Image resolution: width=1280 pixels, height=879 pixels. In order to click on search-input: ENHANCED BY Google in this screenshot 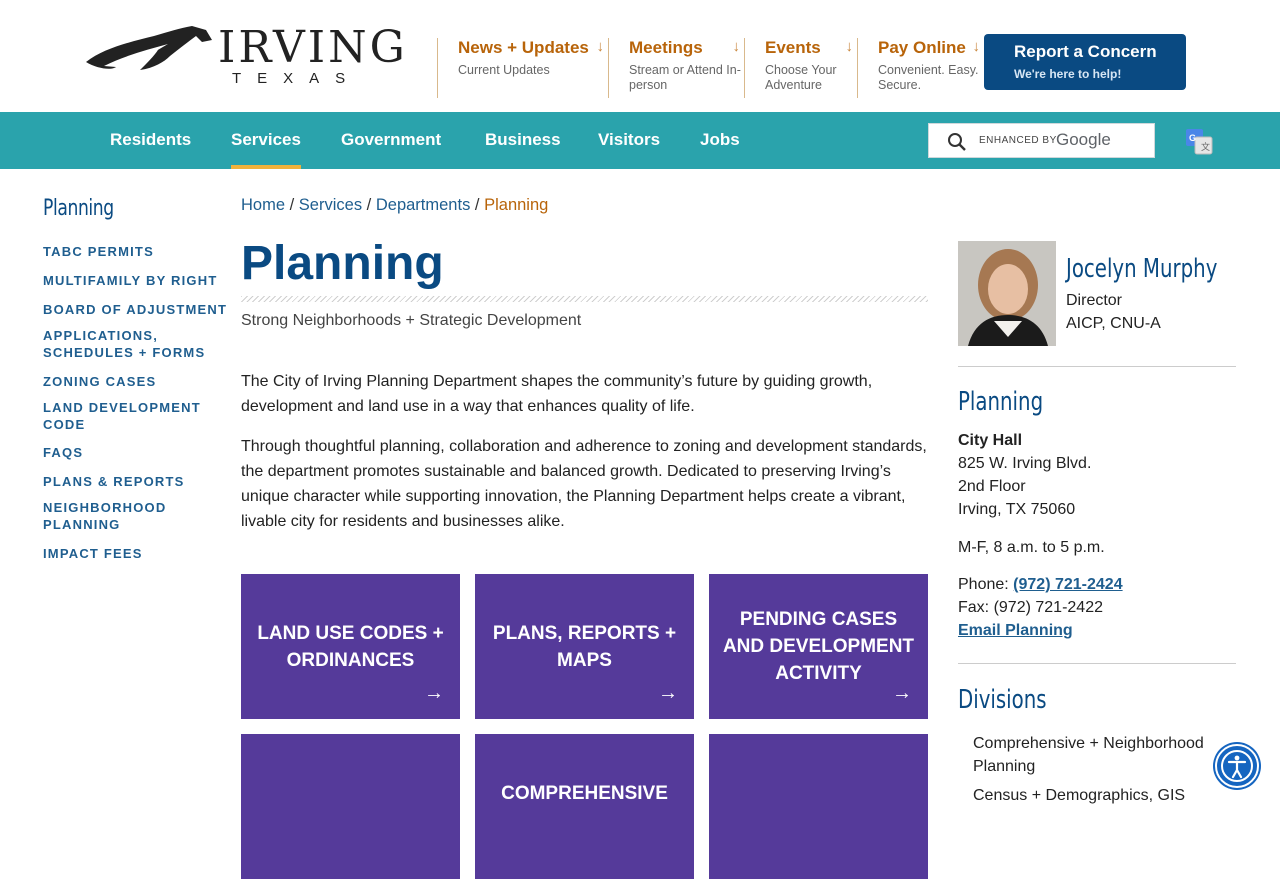, I will do `click(1041, 140)`.